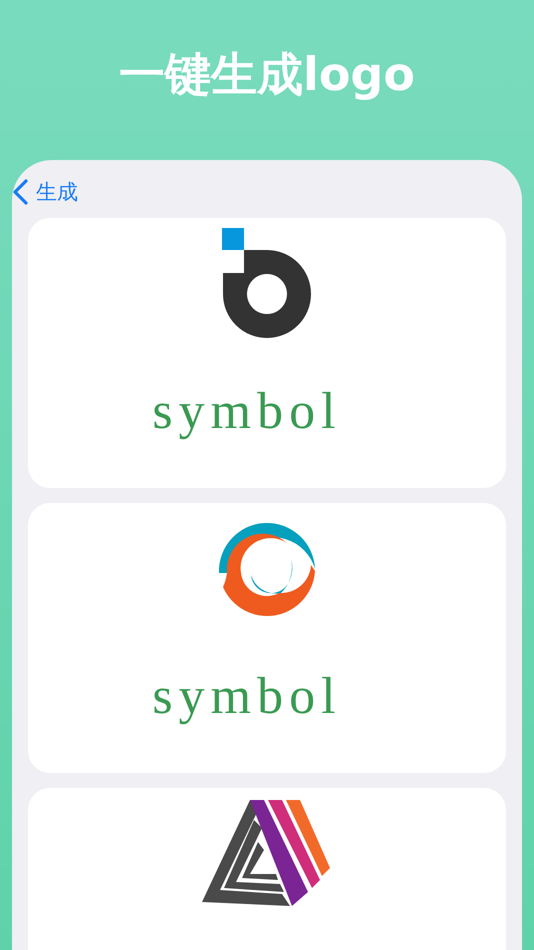 This screenshot has width=534, height=950. Describe the element at coordinates (267, 74) in the screenshot. I see `page-title: 一键生成logo` at that location.